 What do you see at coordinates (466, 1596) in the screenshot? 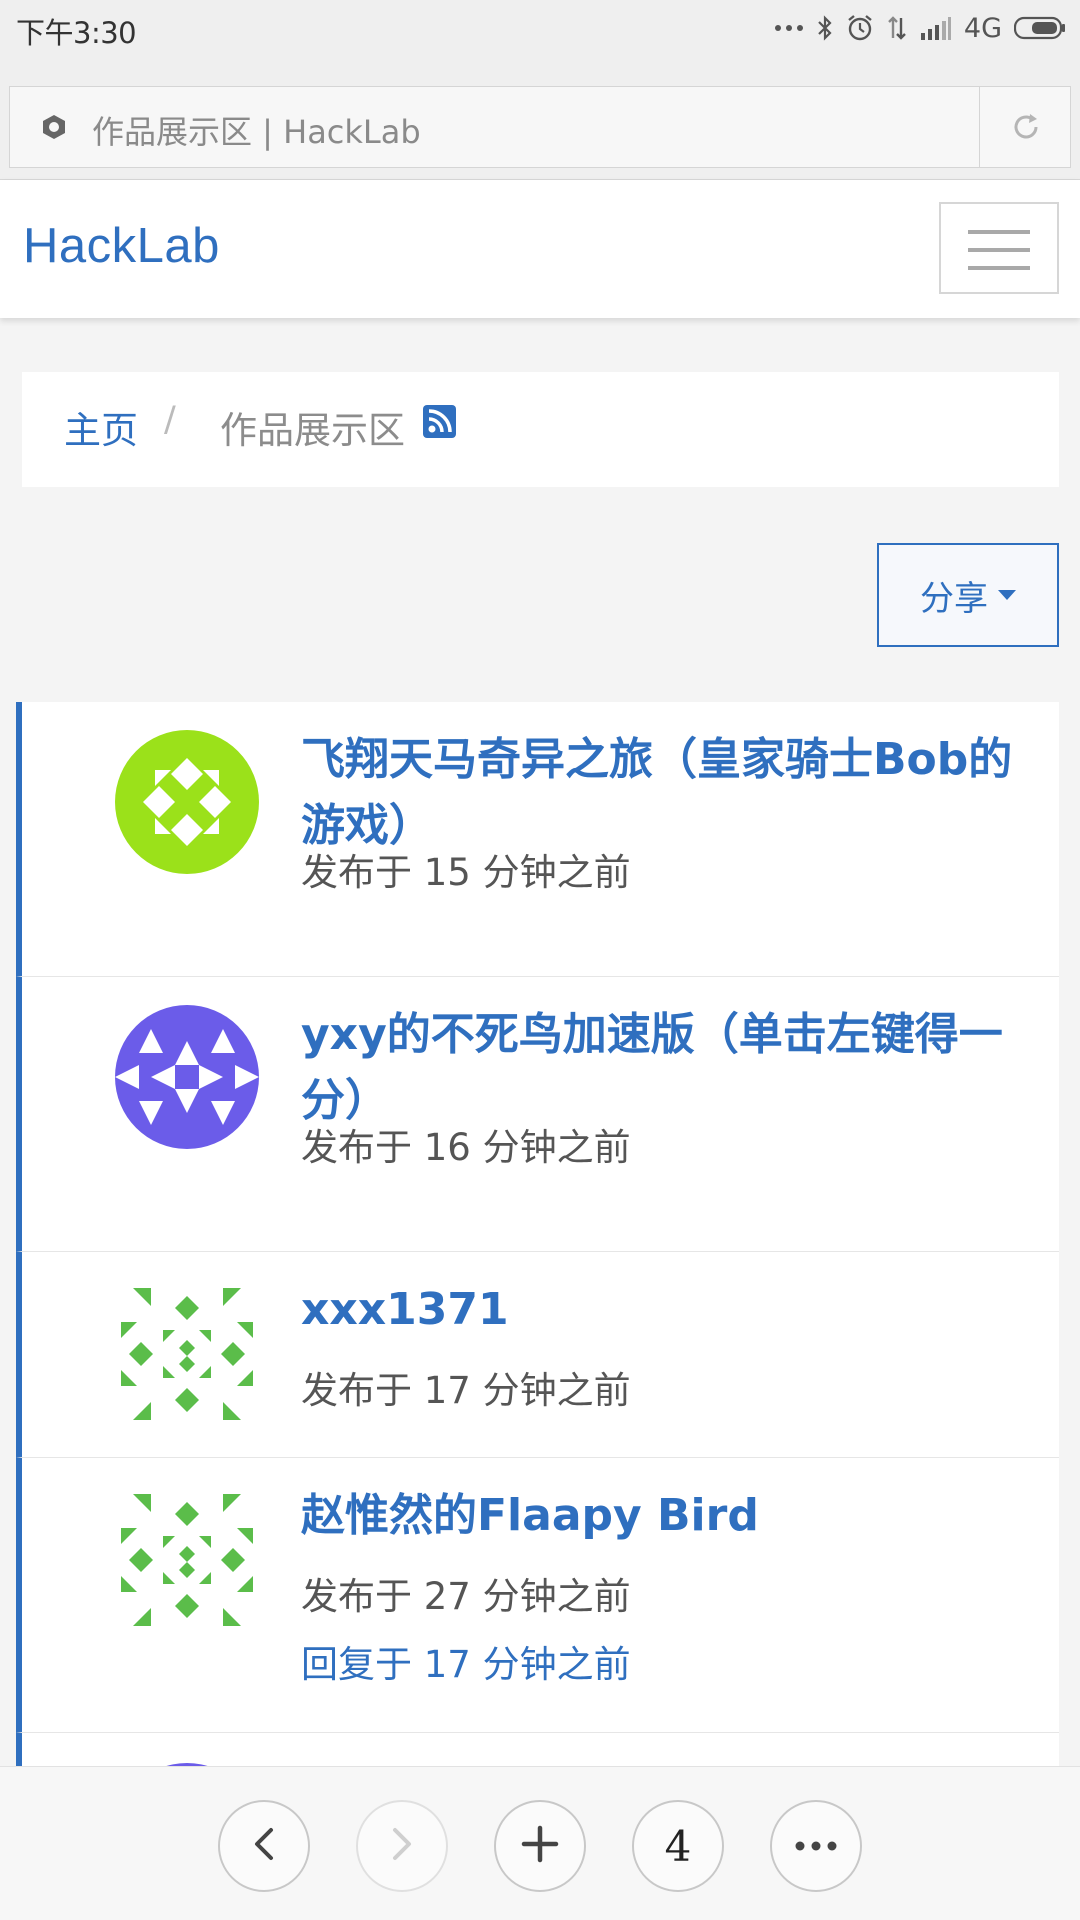
I see `topic-posted-time: 发布于 27 分钟之前` at bounding box center [466, 1596].